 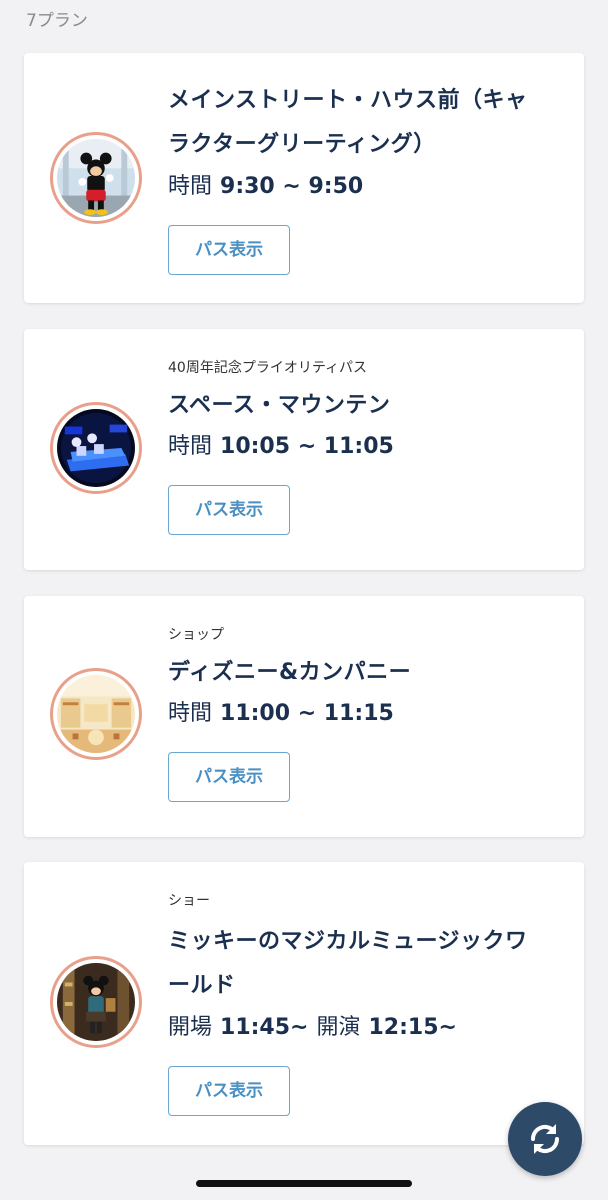 What do you see at coordinates (290, 672) in the screenshot?
I see `plan-title: ディズニー&カンパニー` at bounding box center [290, 672].